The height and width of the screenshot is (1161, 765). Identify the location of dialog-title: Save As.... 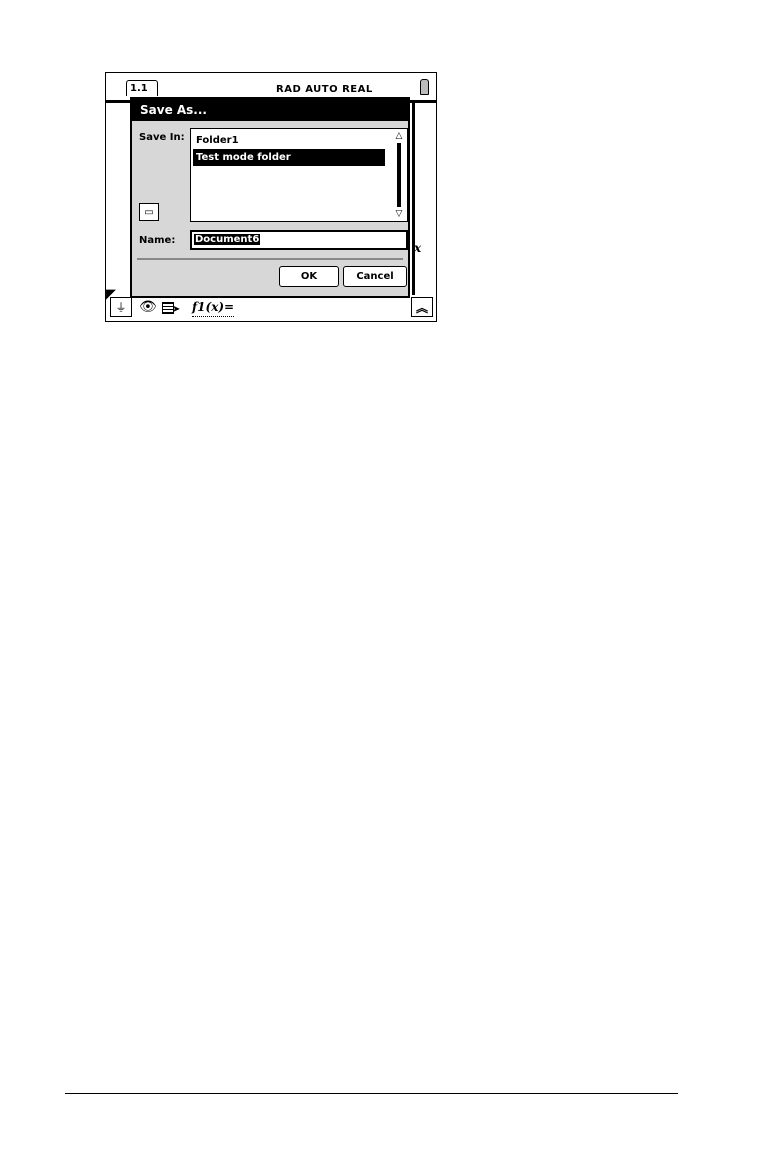
(270, 110).